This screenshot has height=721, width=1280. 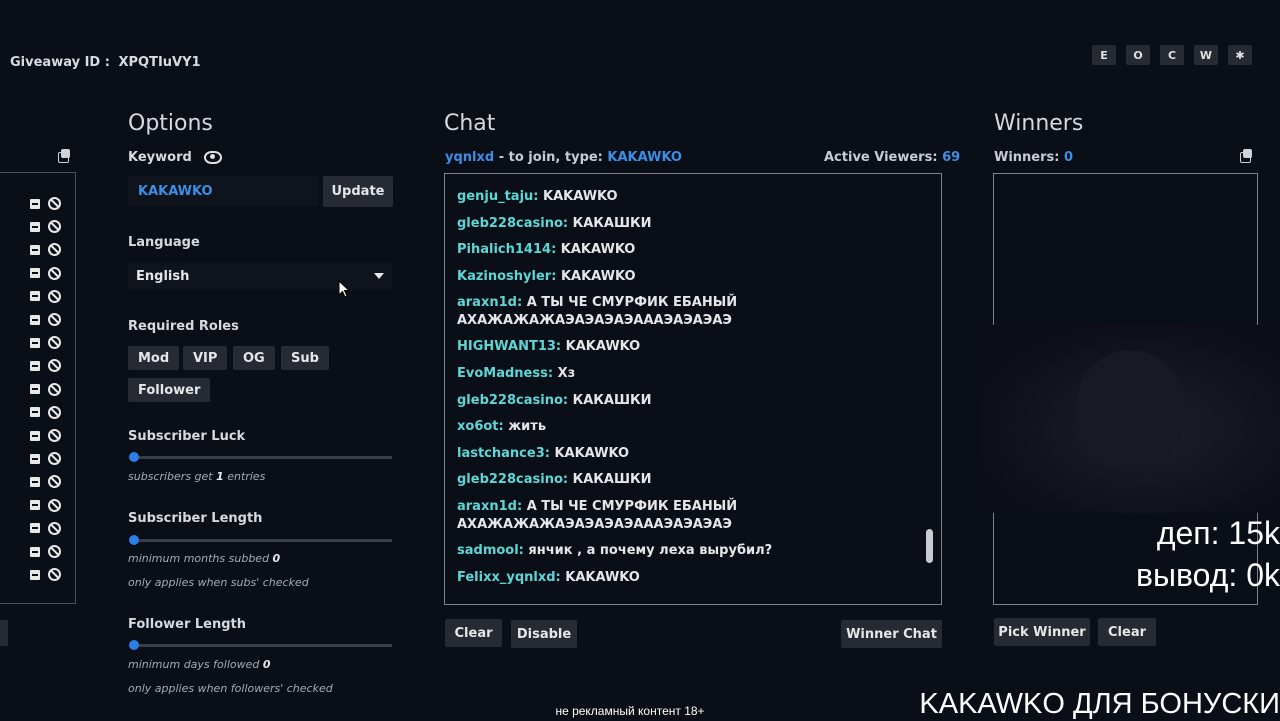 I want to click on winners-clear-button: Clear, so click(x=1127, y=632).